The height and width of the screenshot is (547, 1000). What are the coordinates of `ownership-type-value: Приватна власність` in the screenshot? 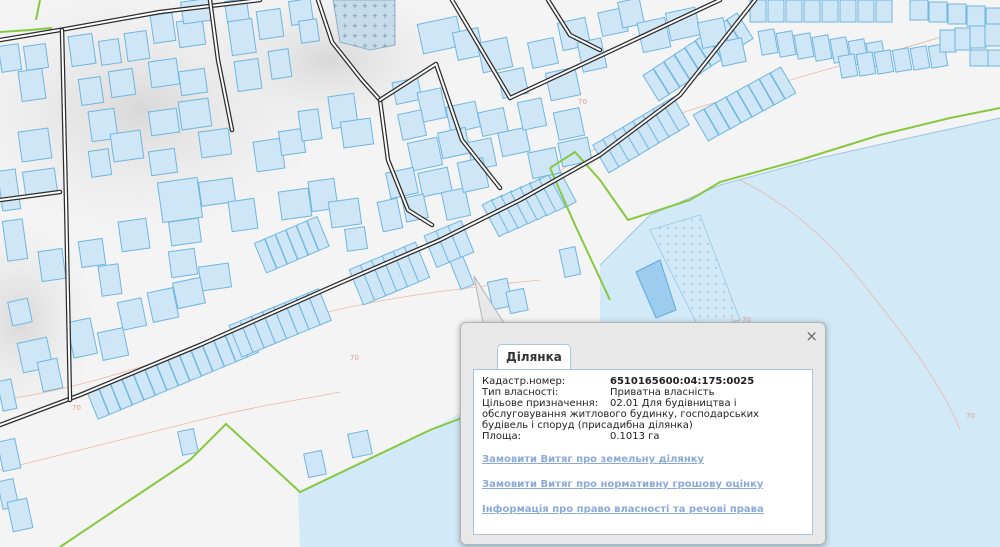 It's located at (662, 392).